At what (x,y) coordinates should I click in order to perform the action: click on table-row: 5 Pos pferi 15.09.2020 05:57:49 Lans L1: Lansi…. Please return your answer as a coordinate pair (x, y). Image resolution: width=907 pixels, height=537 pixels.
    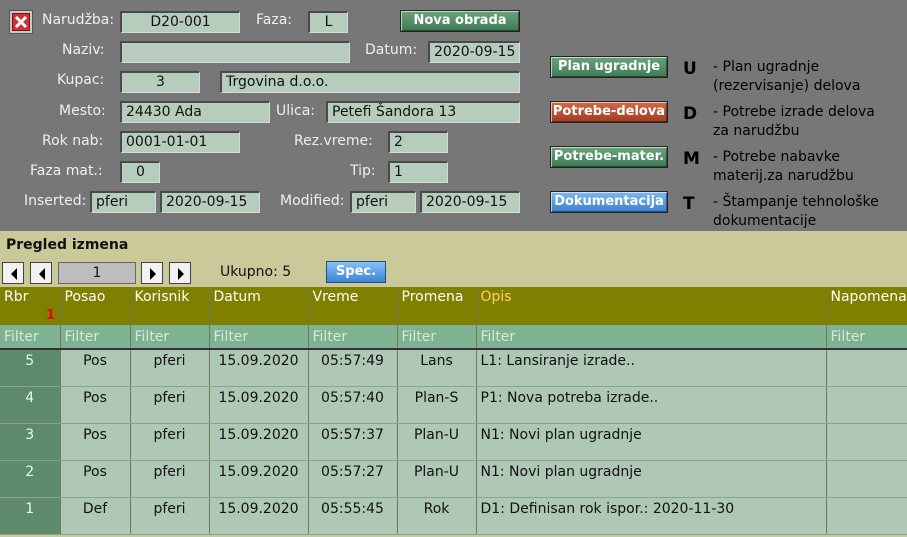
    Looking at the image, I should click on (453, 368).